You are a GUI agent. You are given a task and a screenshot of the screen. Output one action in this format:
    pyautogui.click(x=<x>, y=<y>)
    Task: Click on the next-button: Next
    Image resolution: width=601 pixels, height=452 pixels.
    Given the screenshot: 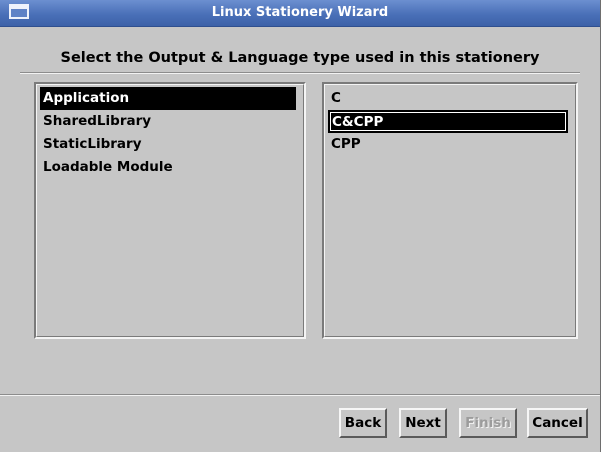 What is the action you would take?
    pyautogui.click(x=423, y=423)
    